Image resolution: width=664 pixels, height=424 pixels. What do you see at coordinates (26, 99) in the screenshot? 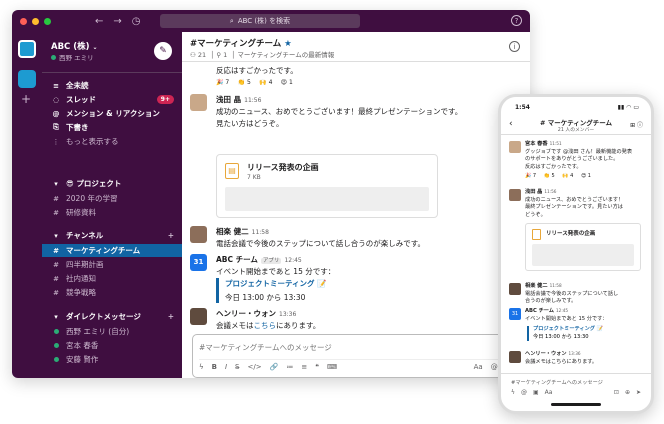
I see `add-workspace-icon: +` at bounding box center [26, 99].